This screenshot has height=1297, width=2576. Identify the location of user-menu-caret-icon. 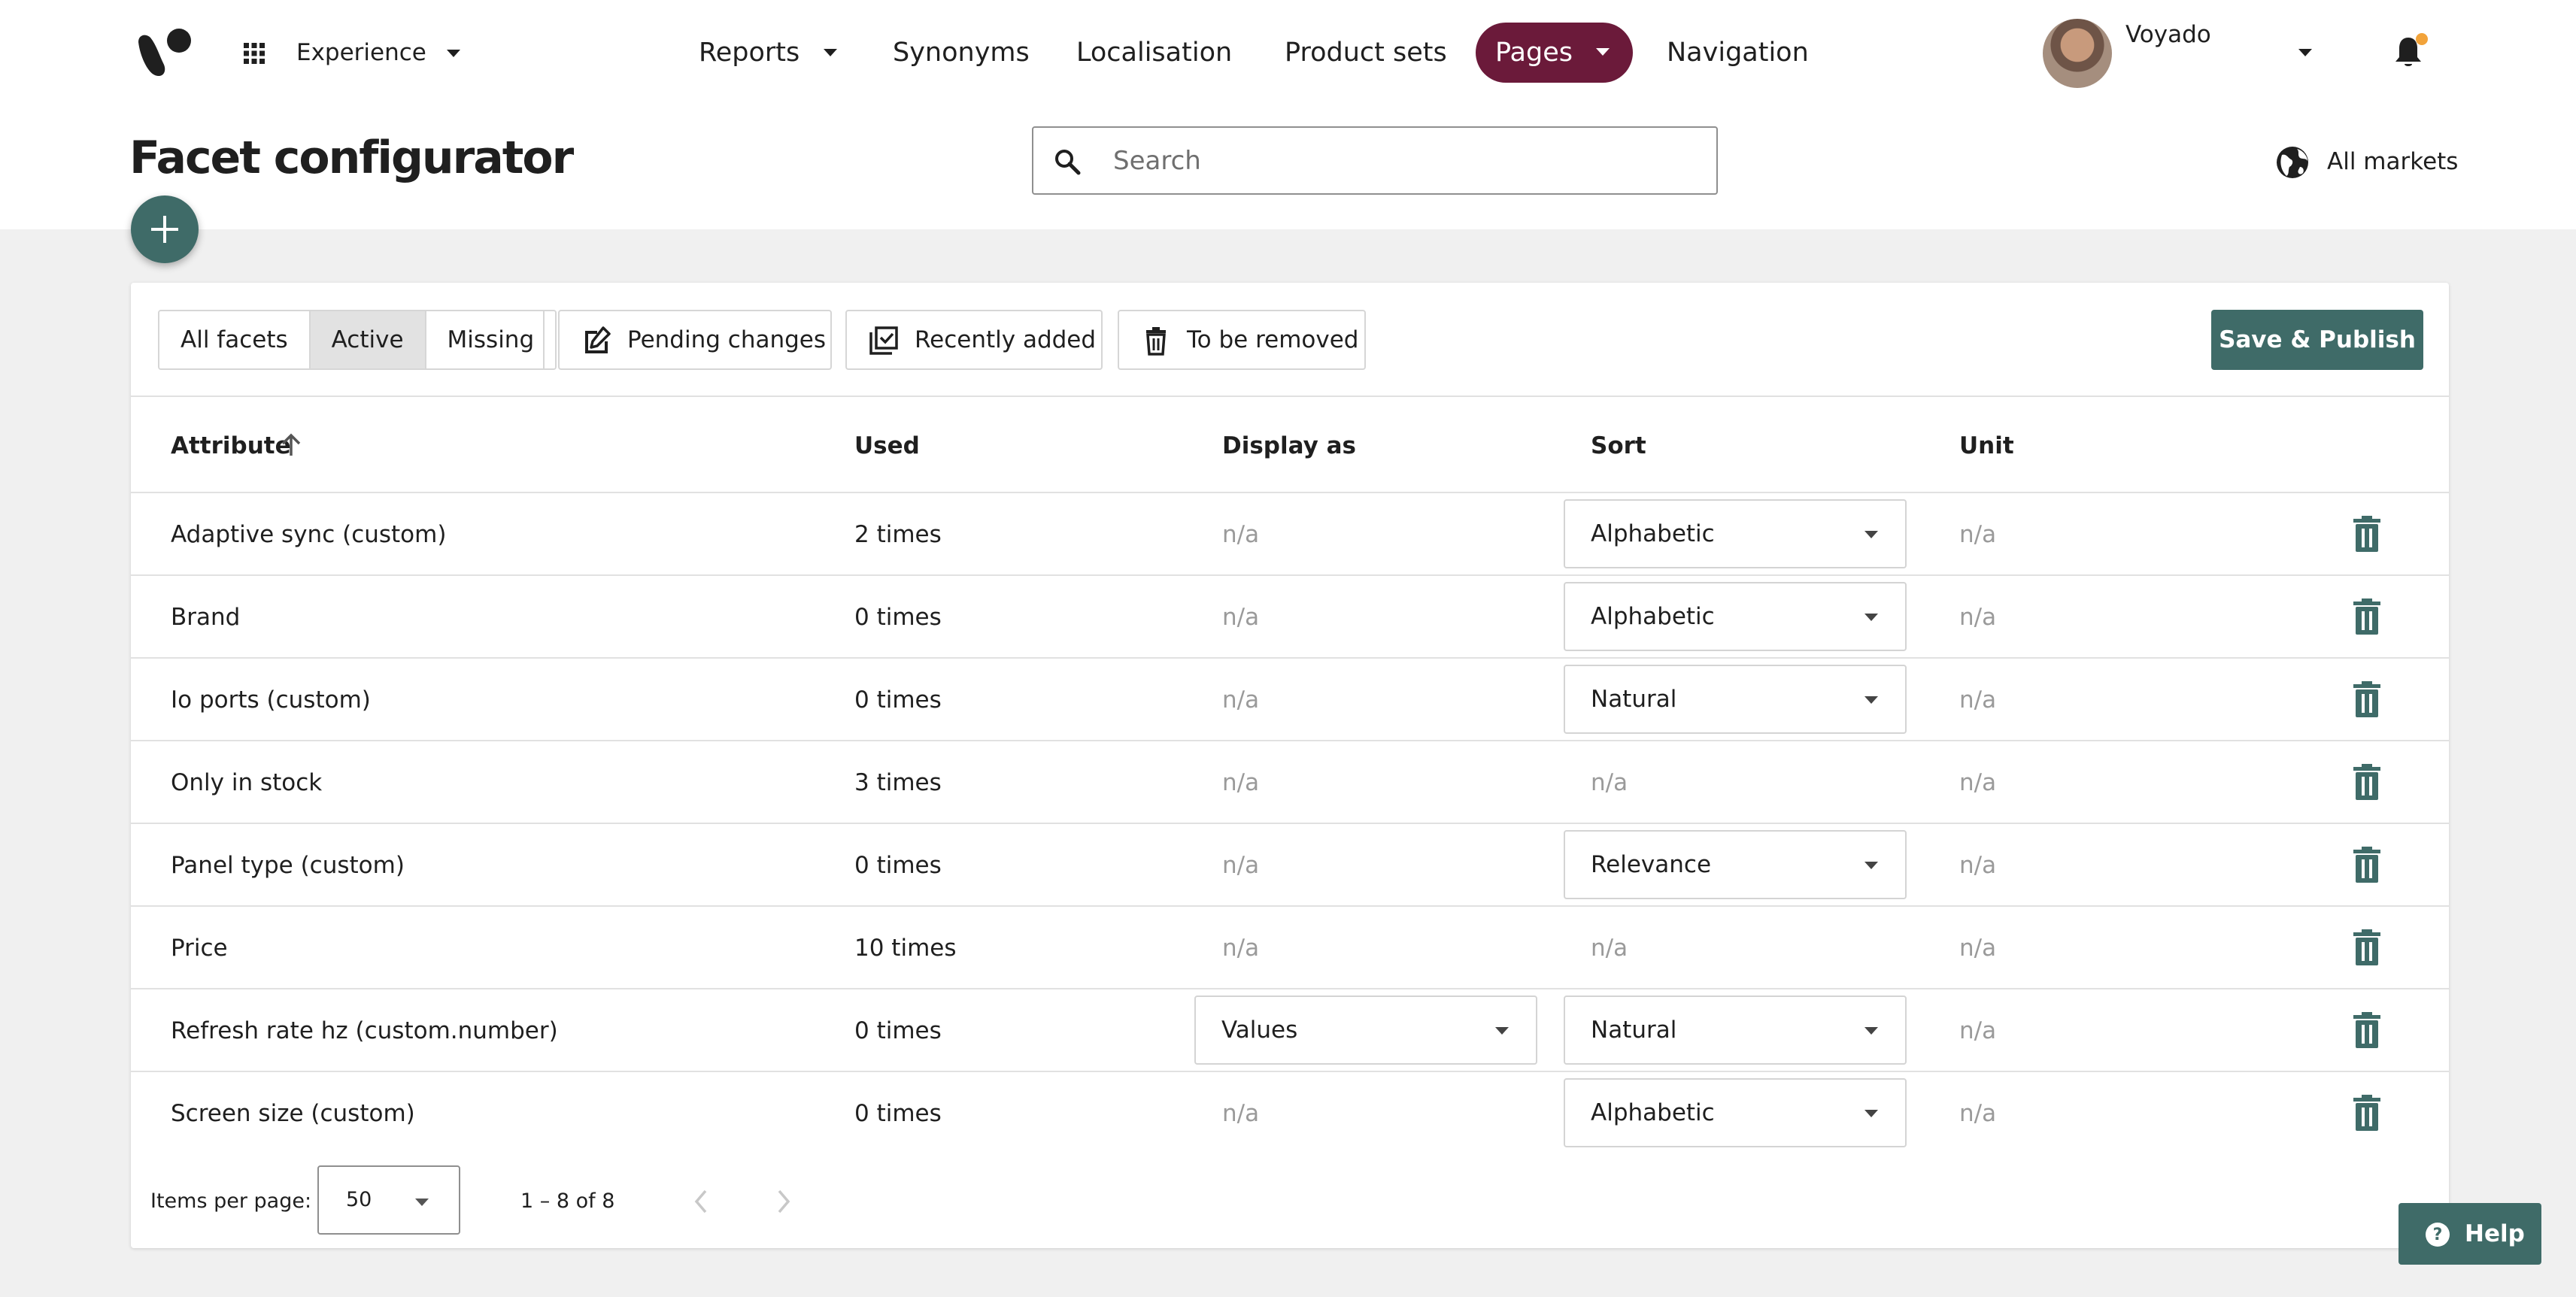
(2305, 53).